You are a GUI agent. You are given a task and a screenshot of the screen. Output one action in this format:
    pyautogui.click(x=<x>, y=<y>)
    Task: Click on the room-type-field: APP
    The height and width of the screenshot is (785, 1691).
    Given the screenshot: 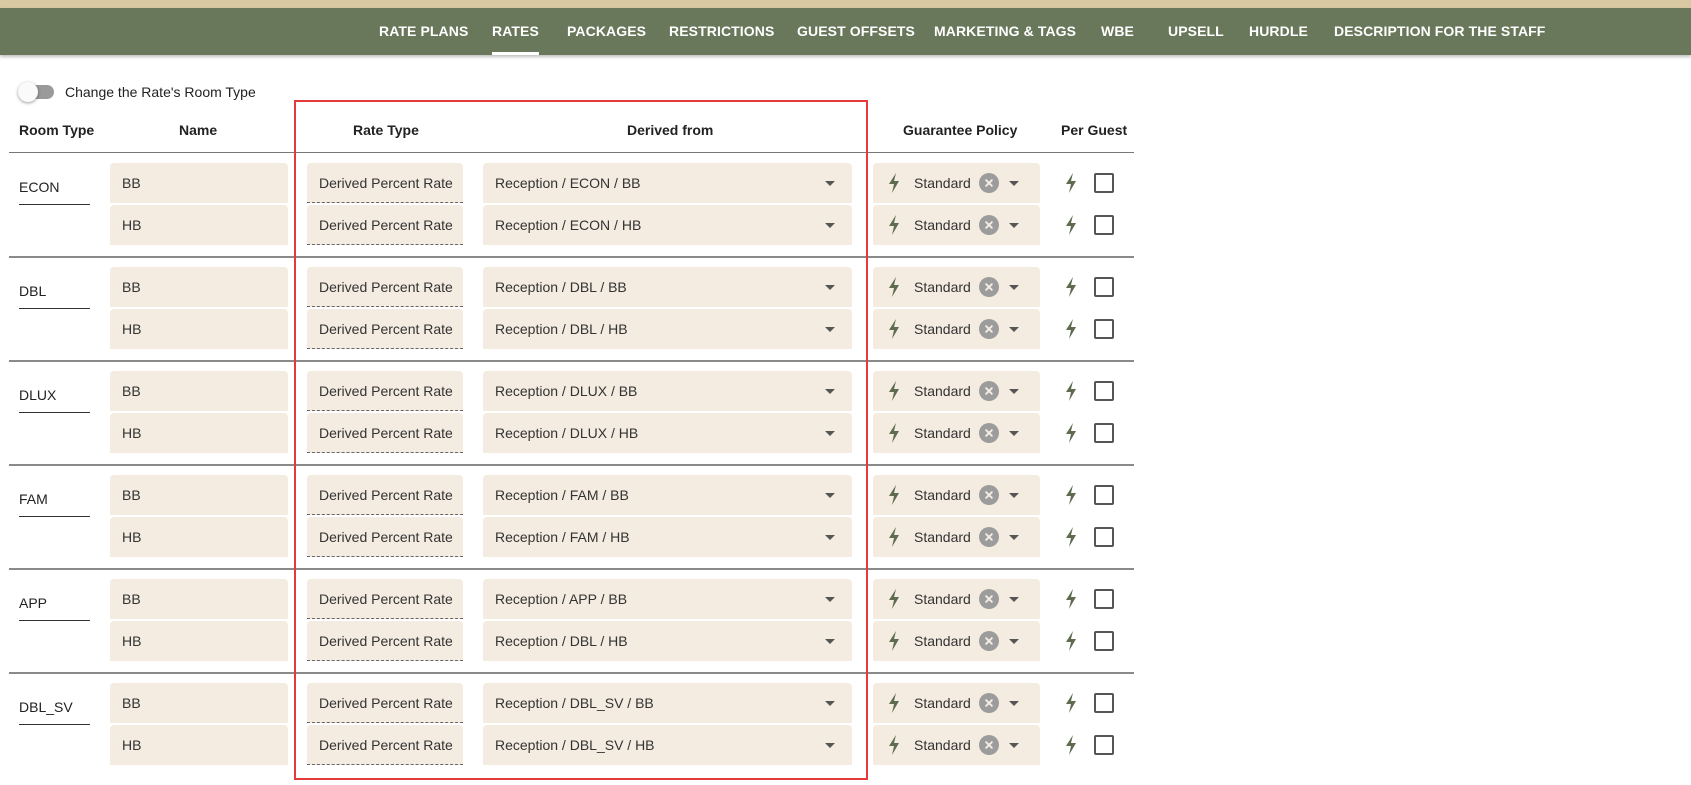 What is the action you would take?
    pyautogui.click(x=54, y=597)
    